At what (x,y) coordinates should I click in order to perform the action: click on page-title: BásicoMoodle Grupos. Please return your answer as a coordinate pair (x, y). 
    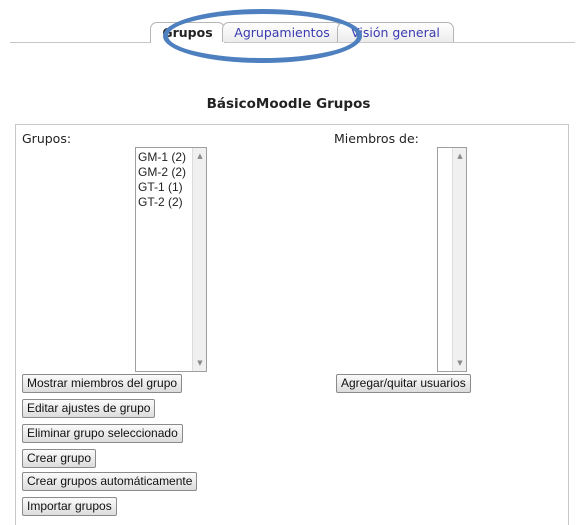
    Looking at the image, I should click on (288, 104).